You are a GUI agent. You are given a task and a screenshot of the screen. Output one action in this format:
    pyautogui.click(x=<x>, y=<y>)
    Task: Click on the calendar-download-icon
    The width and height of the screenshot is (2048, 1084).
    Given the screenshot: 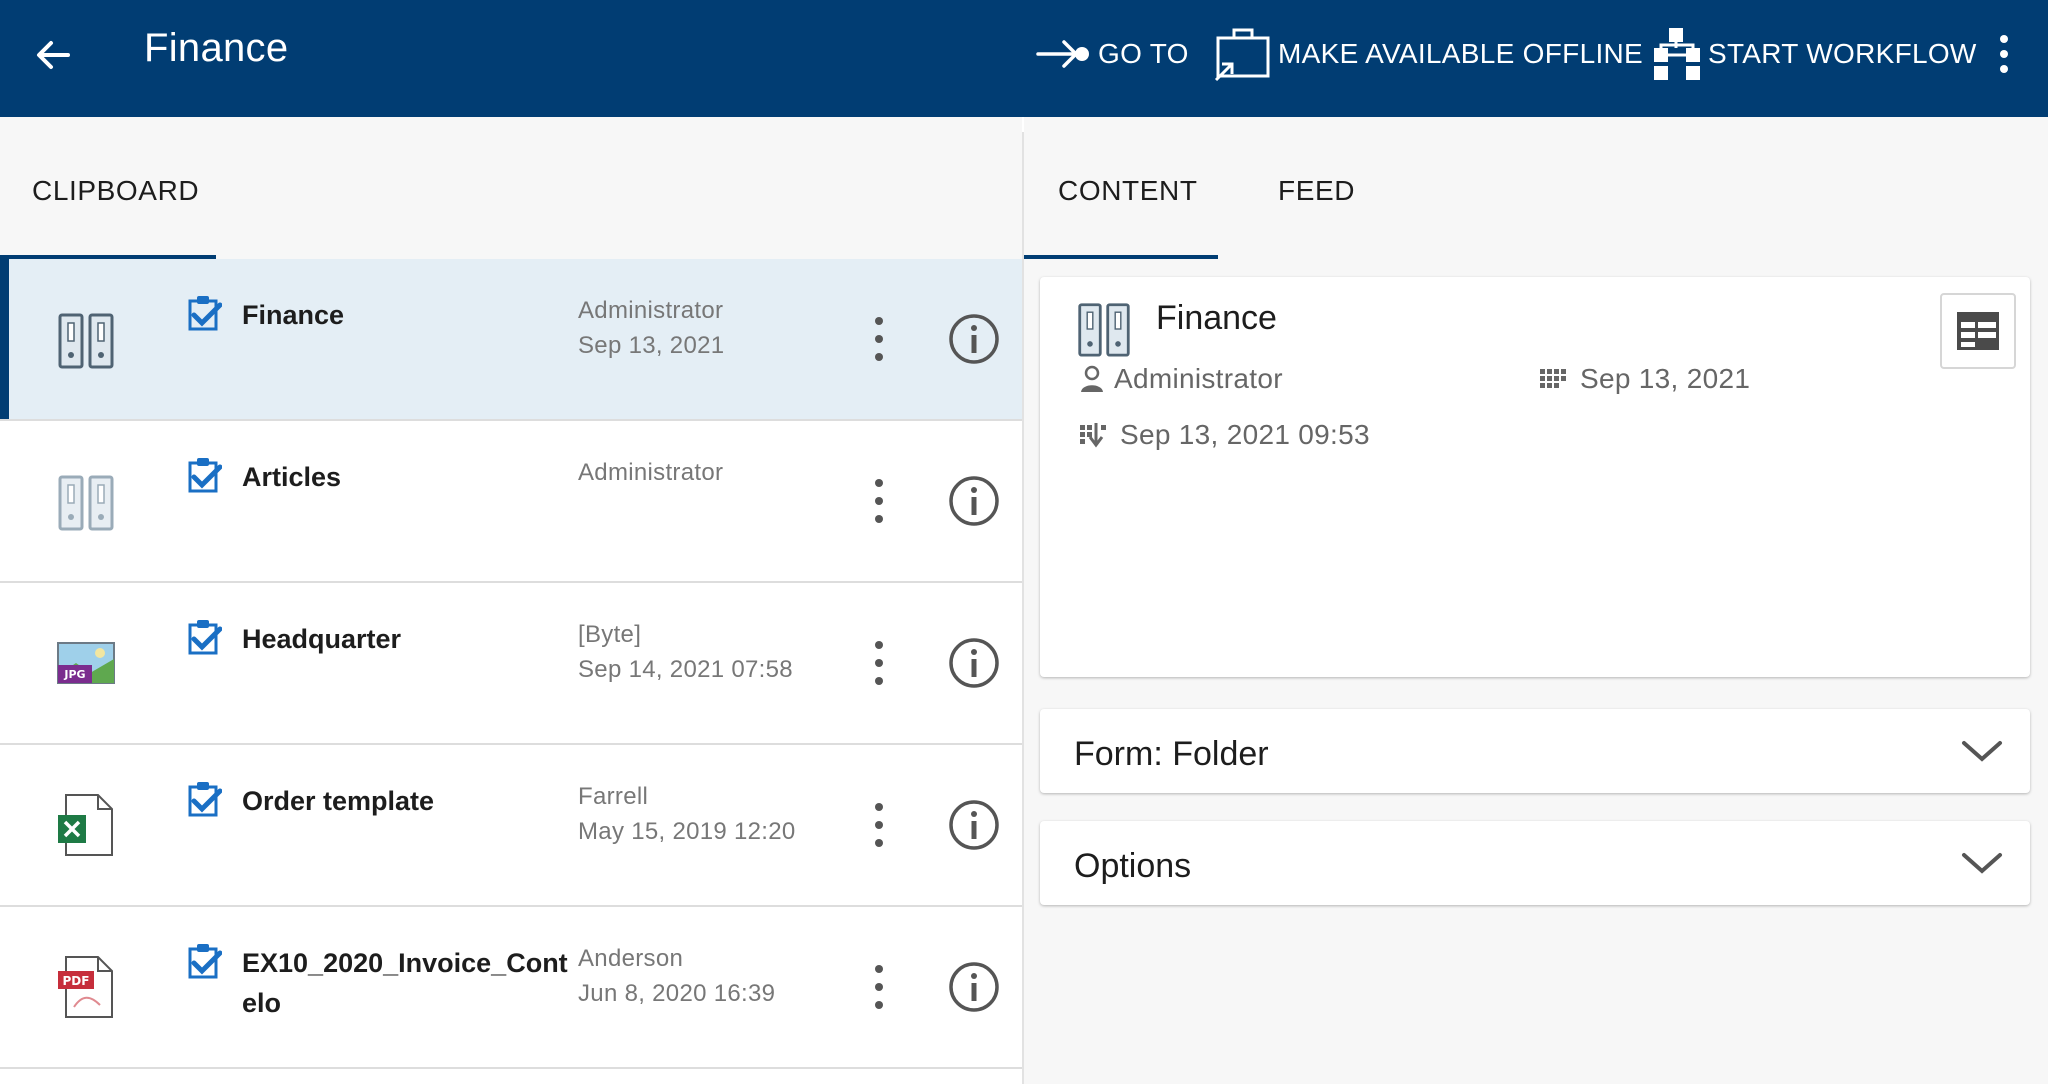 What is the action you would take?
    pyautogui.click(x=1093, y=435)
    